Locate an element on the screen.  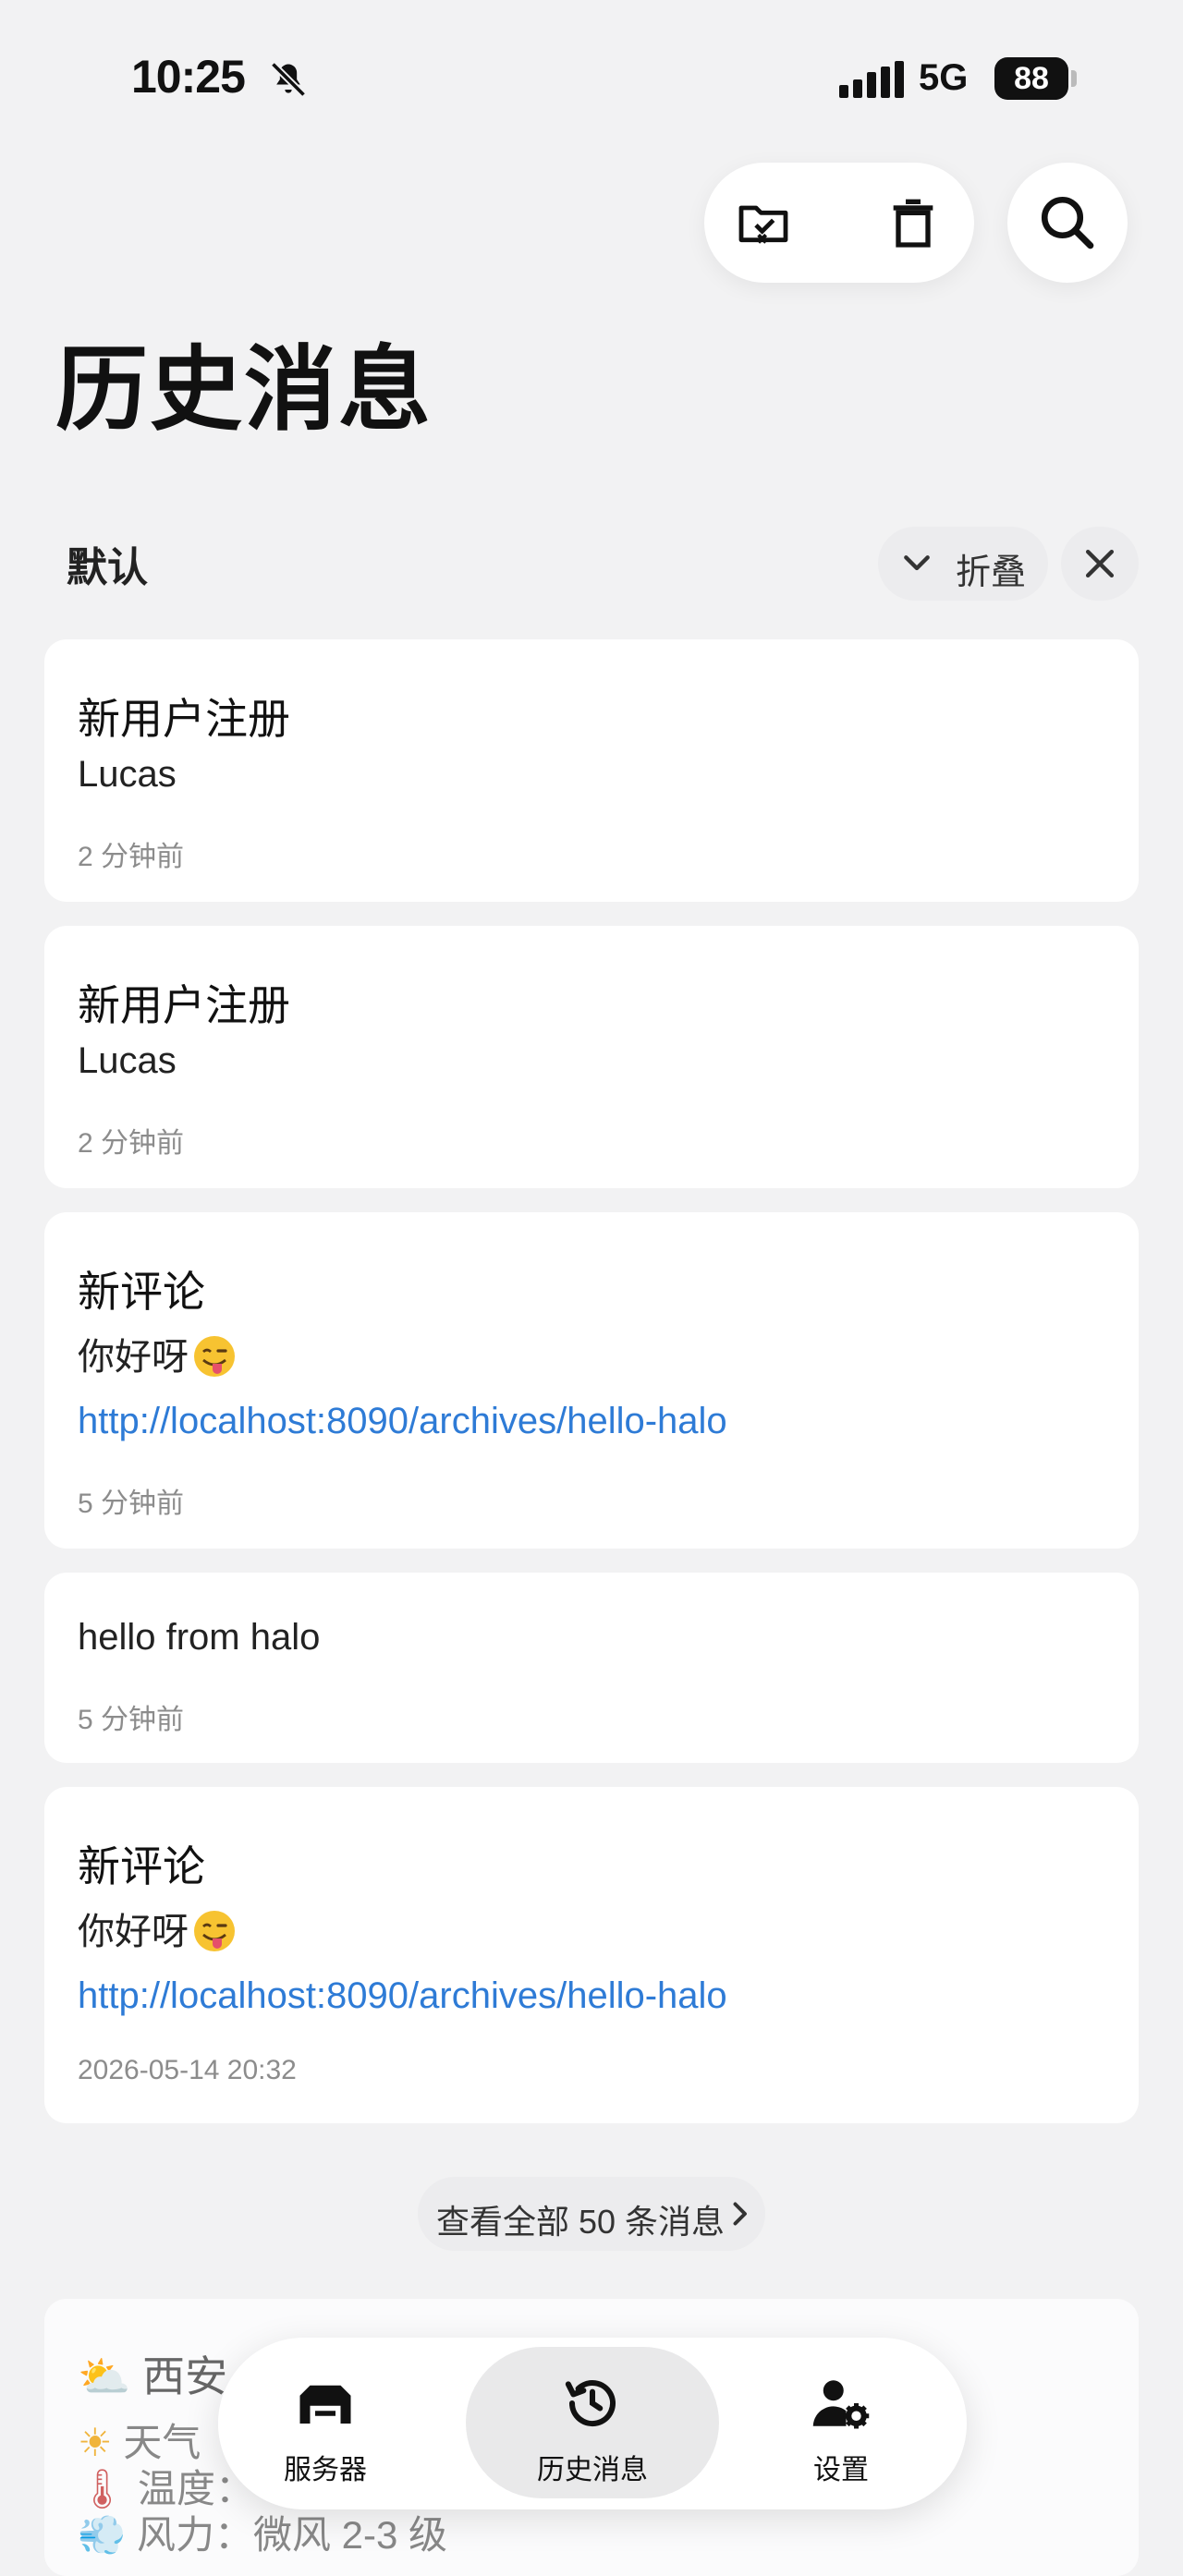
tab-server: 服务器 is located at coordinates (325, 2423).